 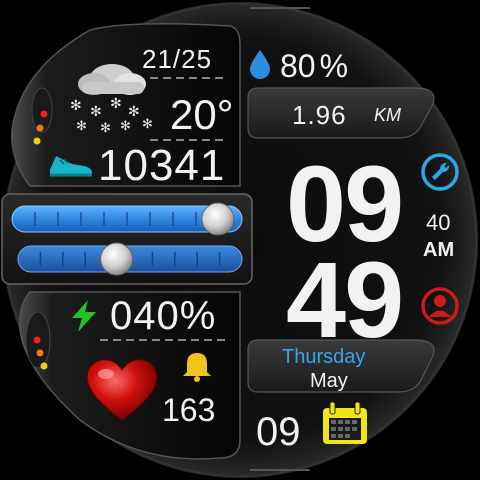 I want to click on date-month: May, so click(x=329, y=381).